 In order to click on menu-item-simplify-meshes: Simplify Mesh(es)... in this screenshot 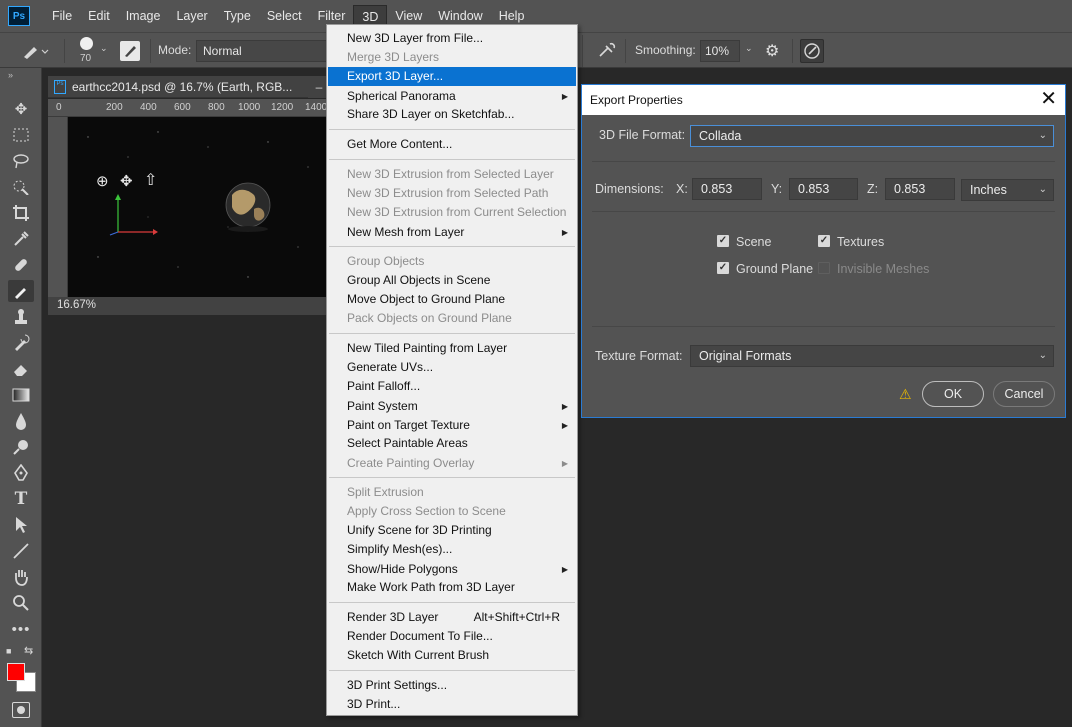, I will do `click(452, 549)`.